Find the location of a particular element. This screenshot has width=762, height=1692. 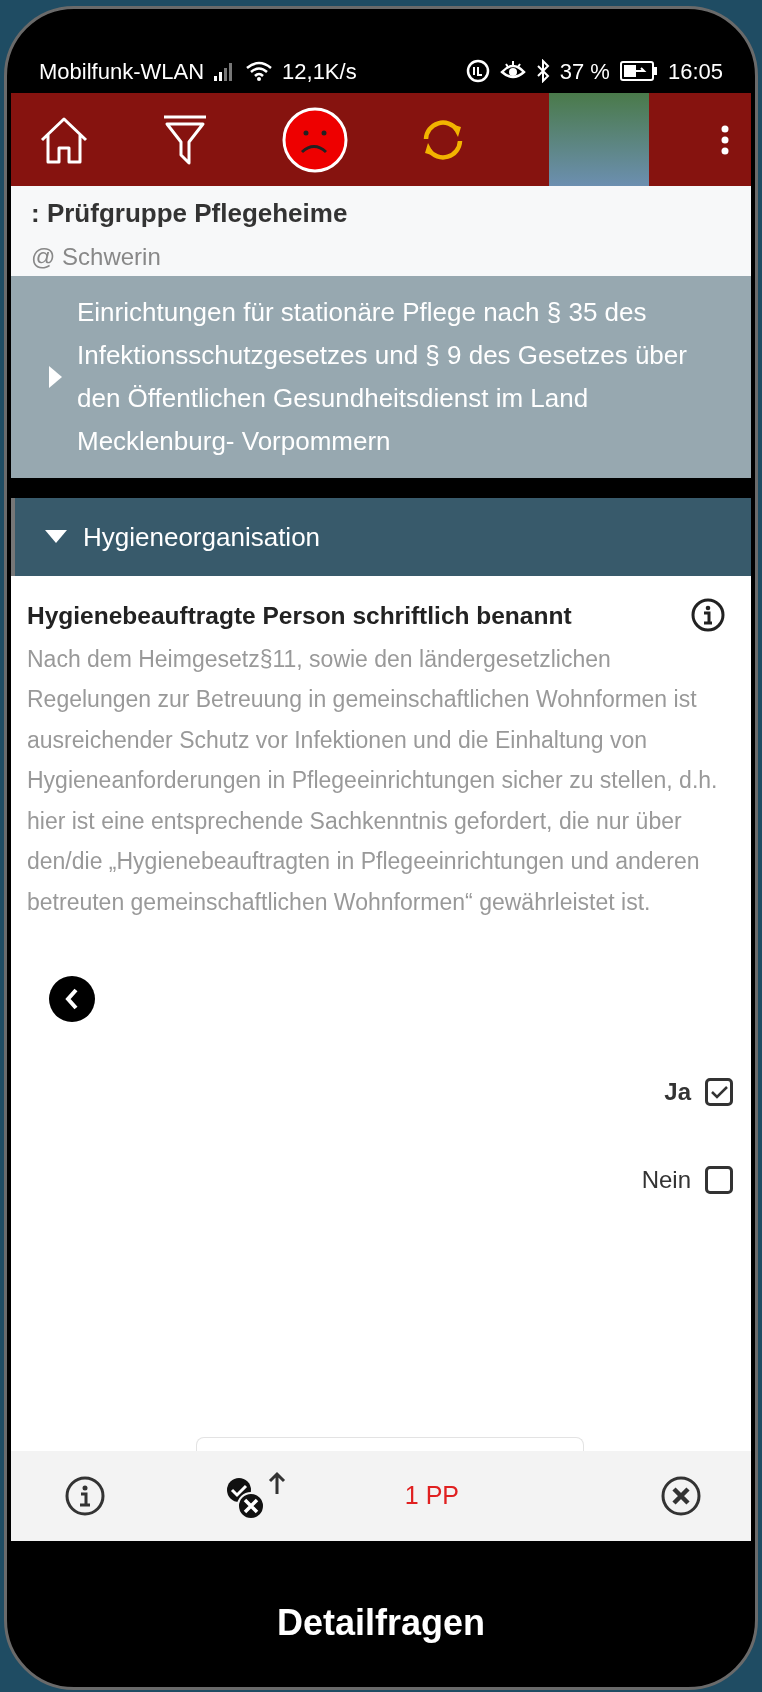

close-icon is located at coordinates (680, 1496).